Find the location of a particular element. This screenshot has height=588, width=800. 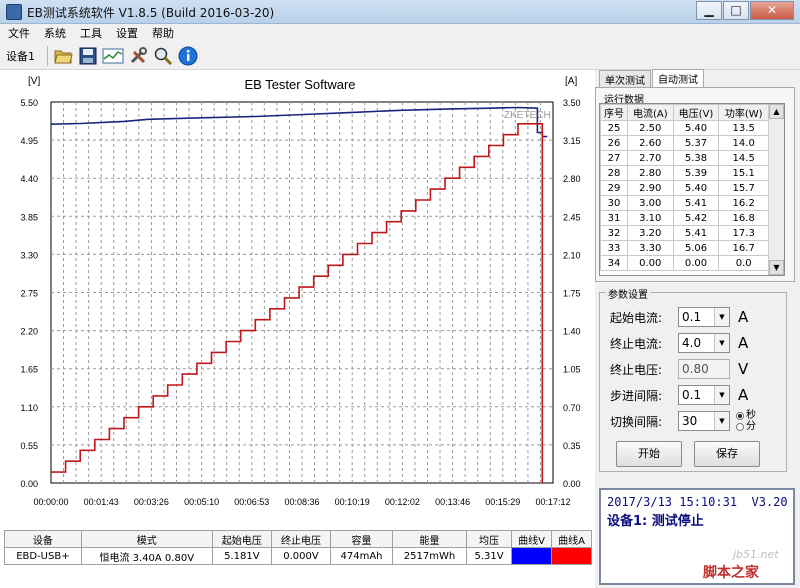

device-selector: 设备1 is located at coordinates (20, 56).